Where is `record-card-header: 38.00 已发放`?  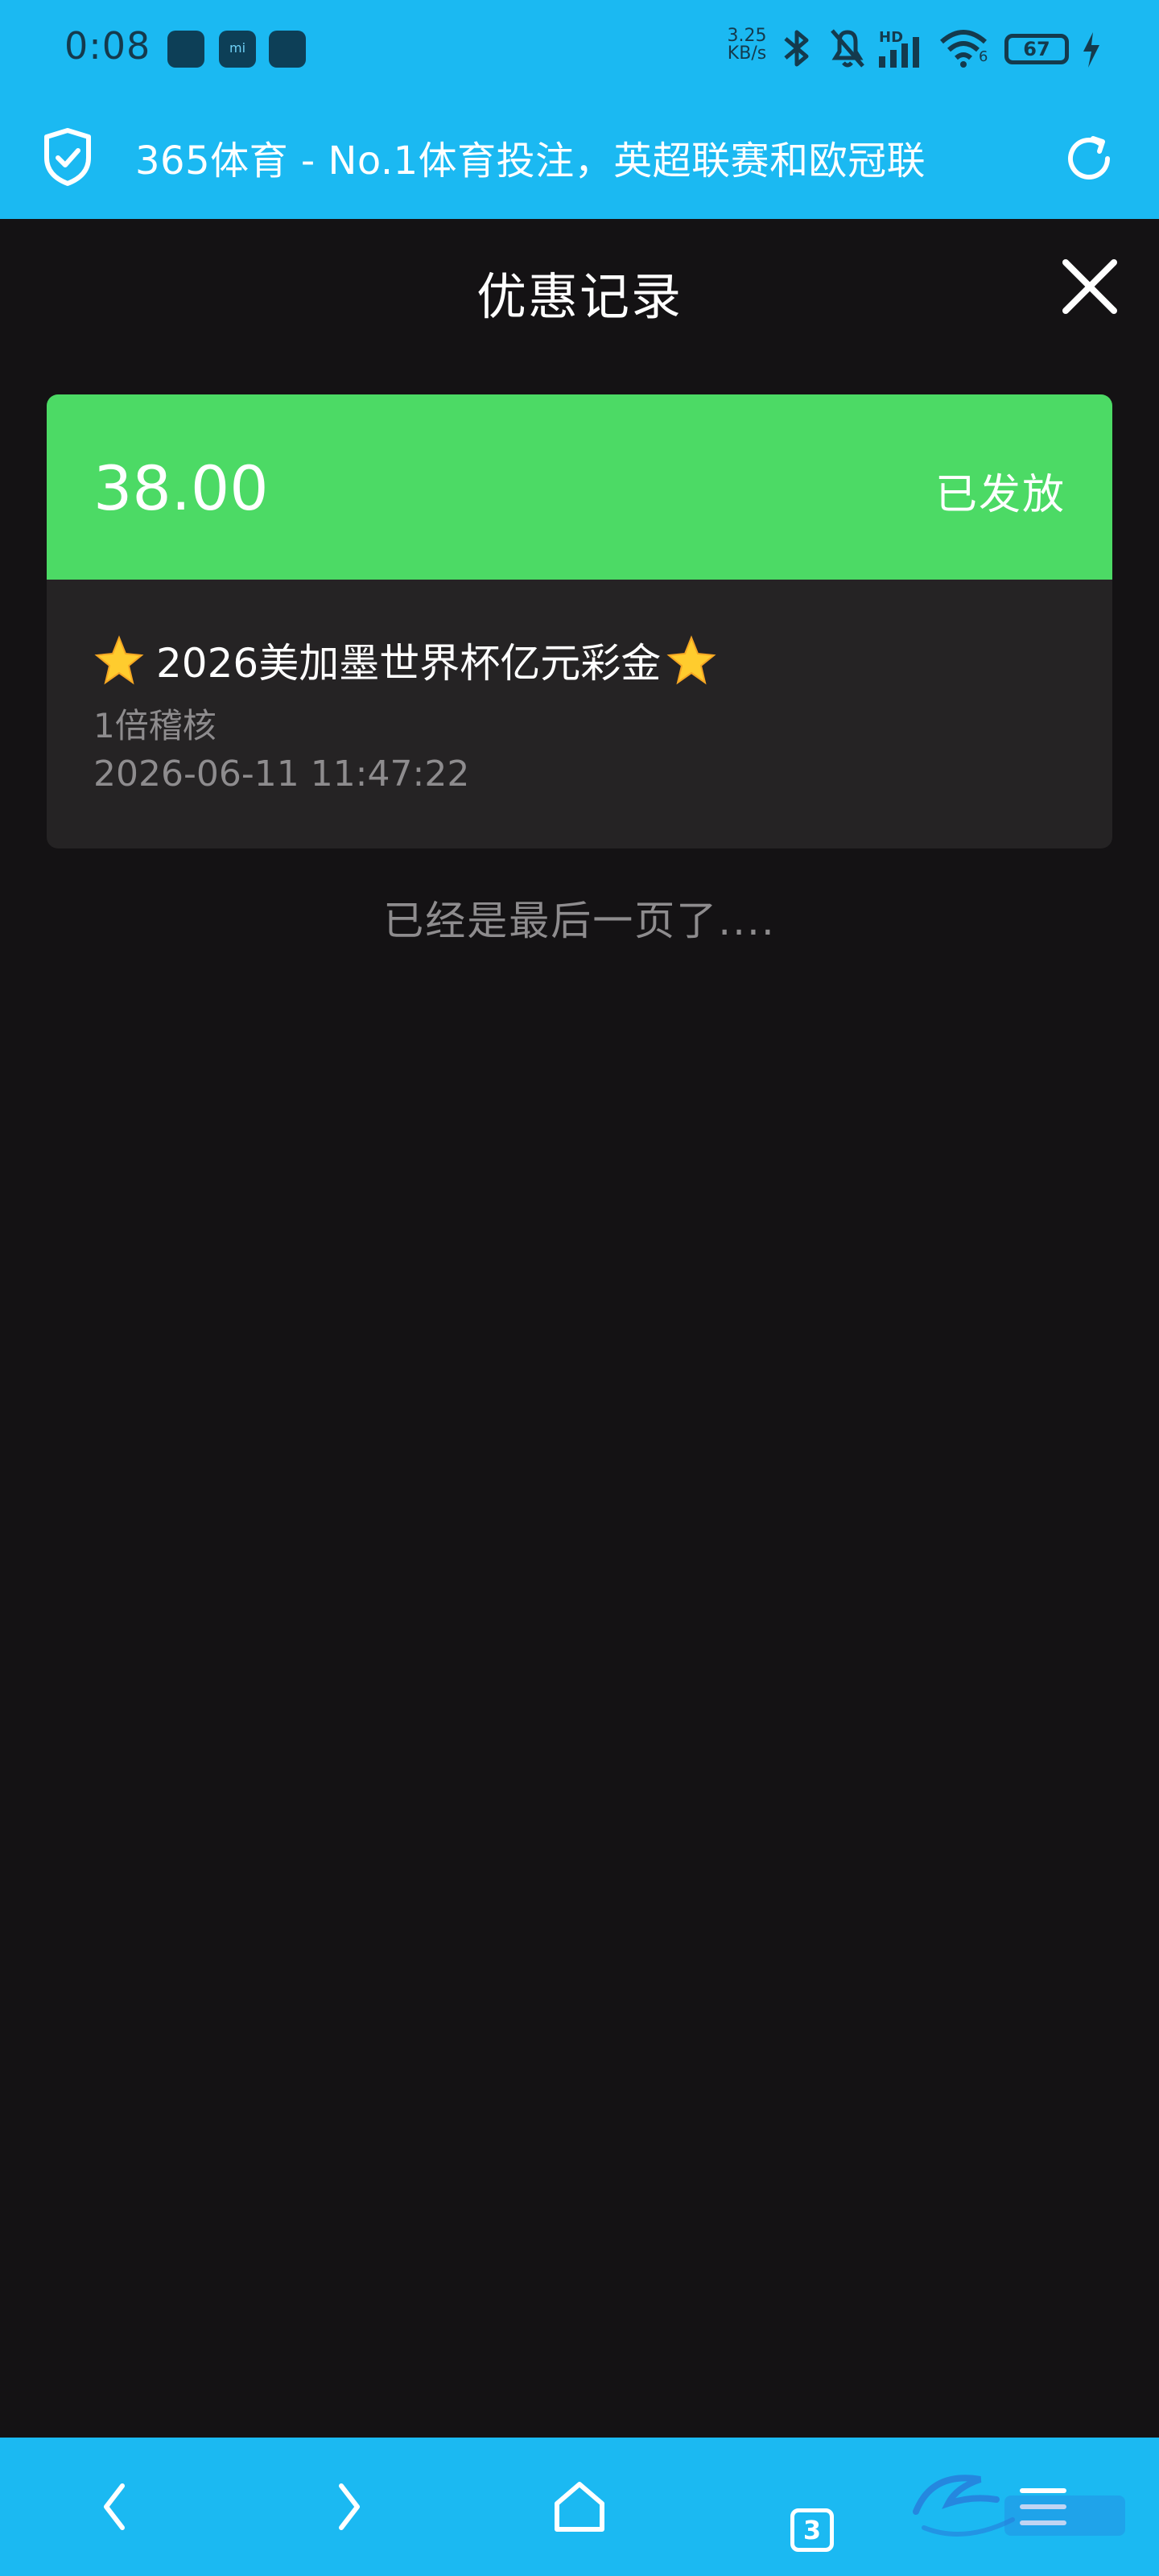 record-card-header: 38.00 已发放 is located at coordinates (579, 487).